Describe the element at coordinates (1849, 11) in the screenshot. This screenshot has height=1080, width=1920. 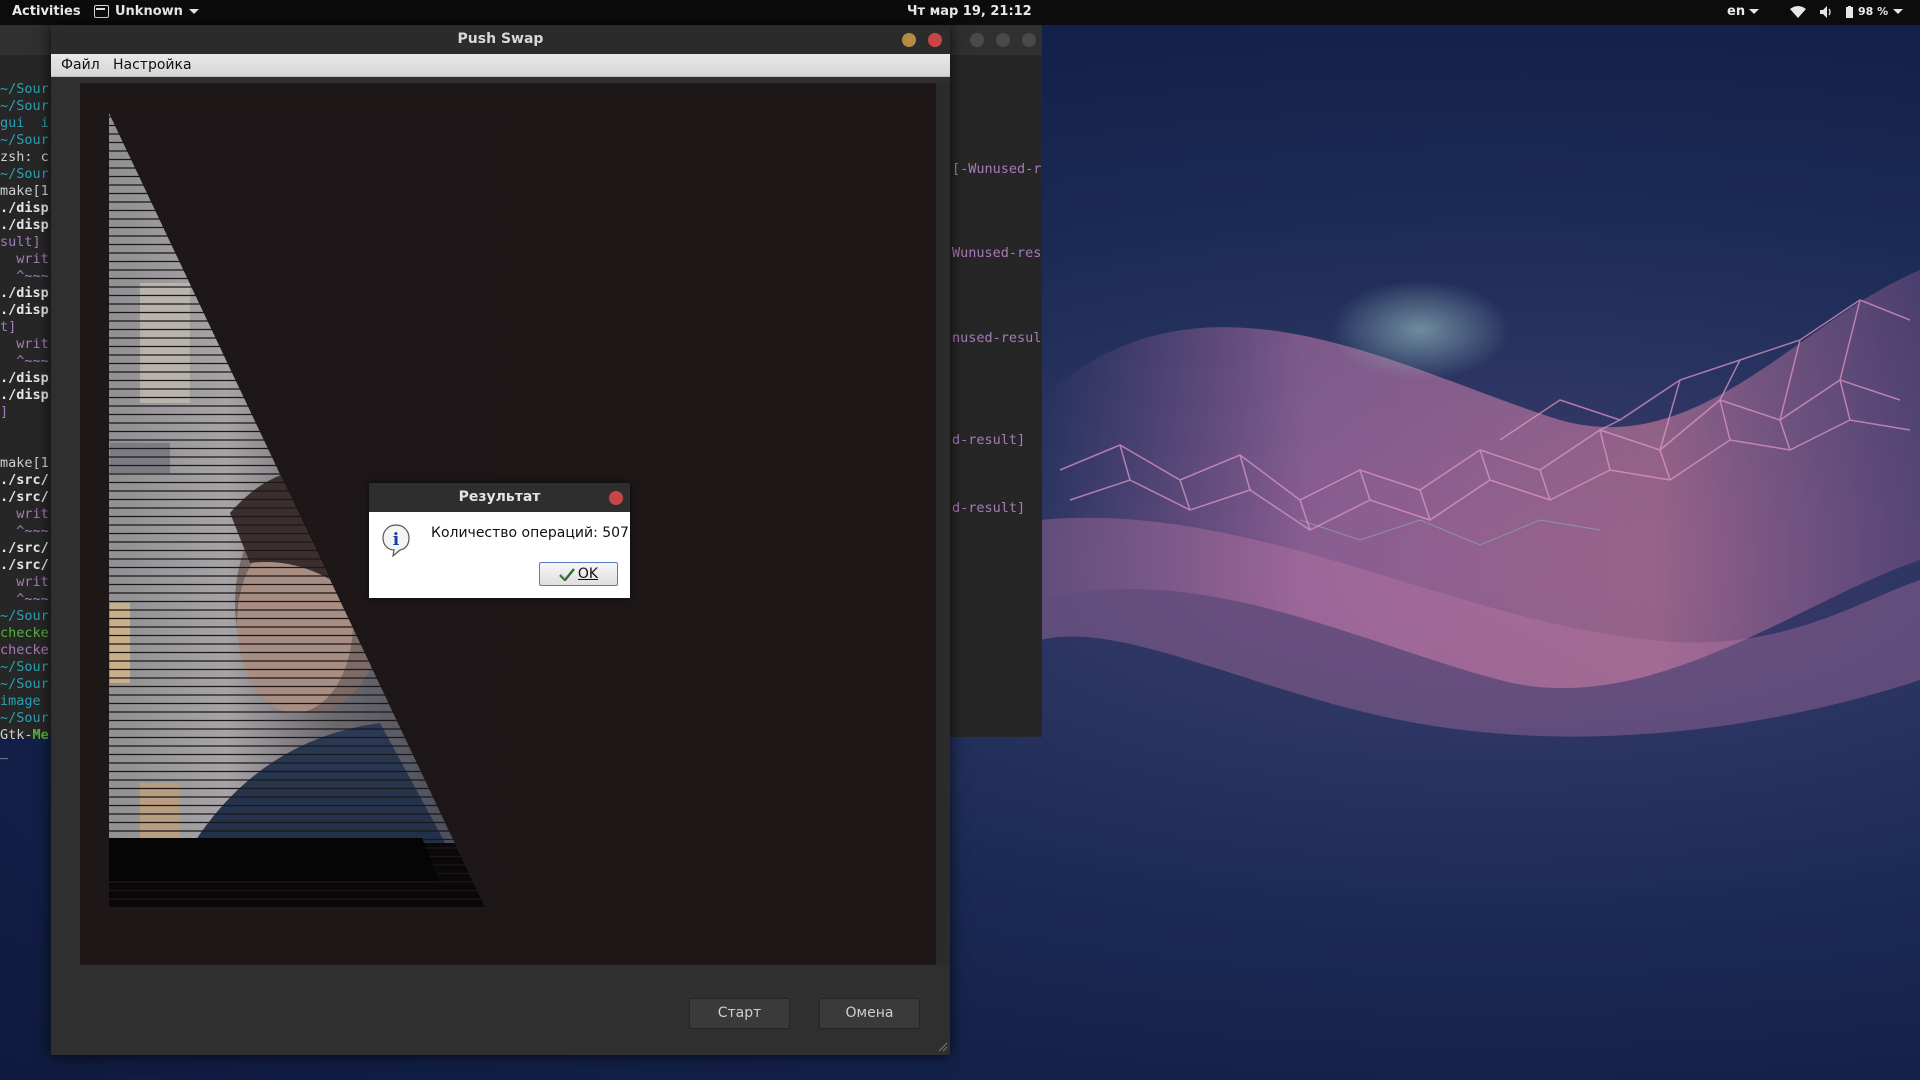
I see `battery-icon` at that location.